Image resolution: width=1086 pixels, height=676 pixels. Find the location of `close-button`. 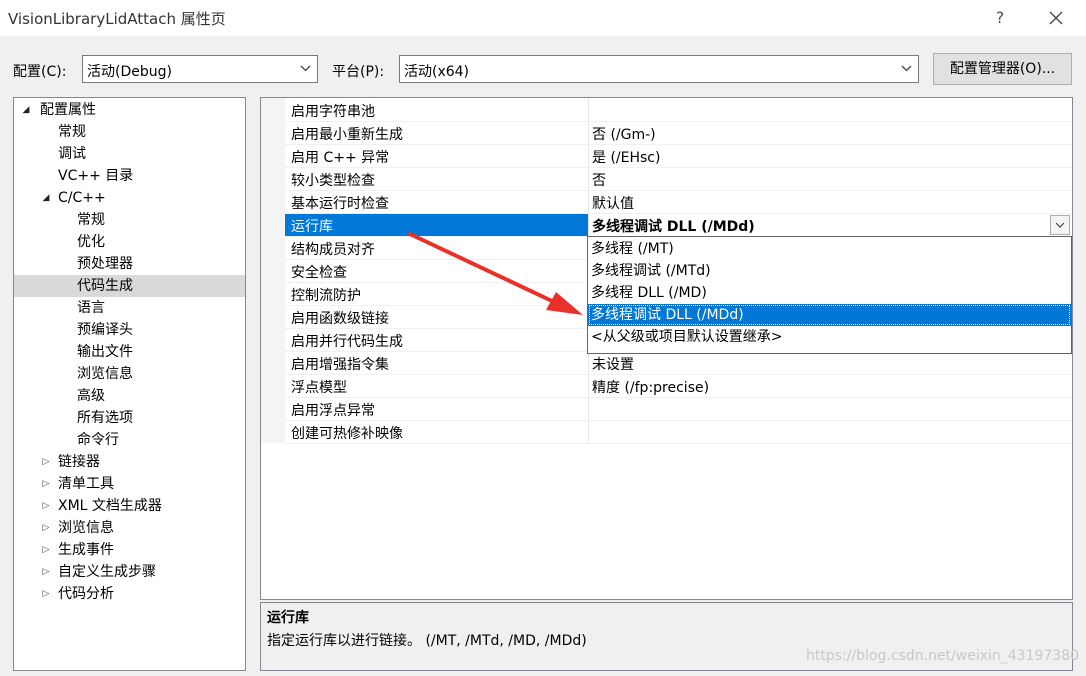

close-button is located at coordinates (1056, 18).